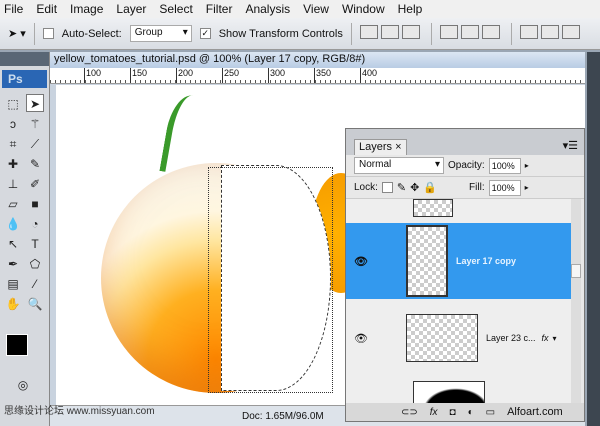 The image size is (600, 426). What do you see at coordinates (13, 9) in the screenshot?
I see `menu-file: File` at bounding box center [13, 9].